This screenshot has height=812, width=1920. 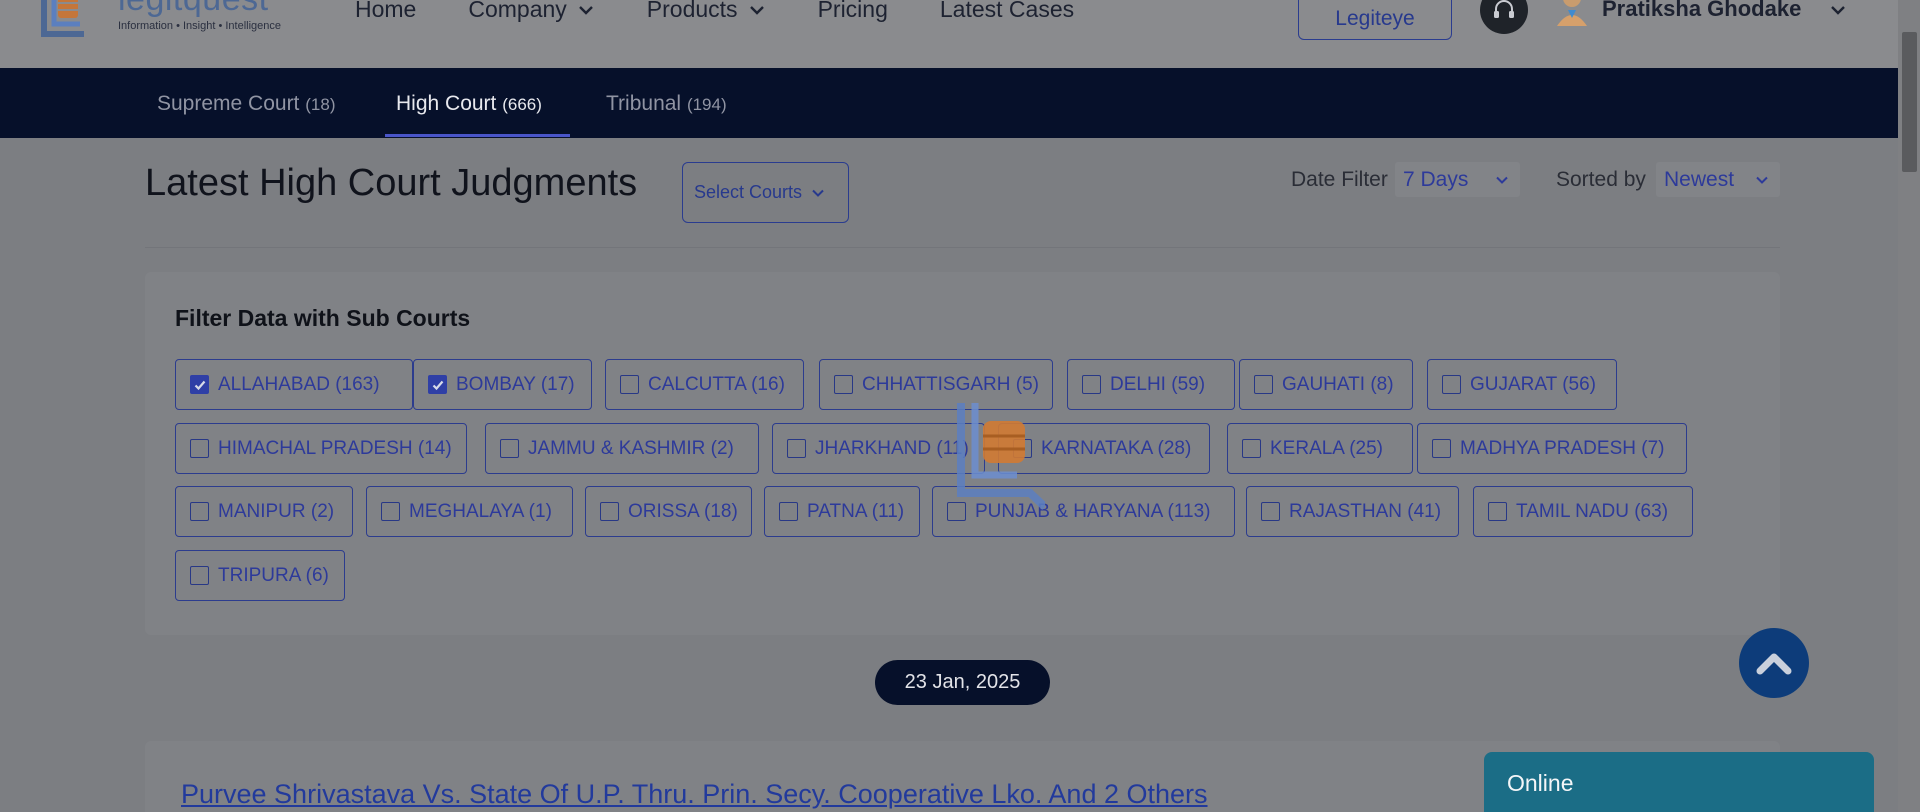 I want to click on chip-label: ALLAHABAD (163), so click(x=299, y=384).